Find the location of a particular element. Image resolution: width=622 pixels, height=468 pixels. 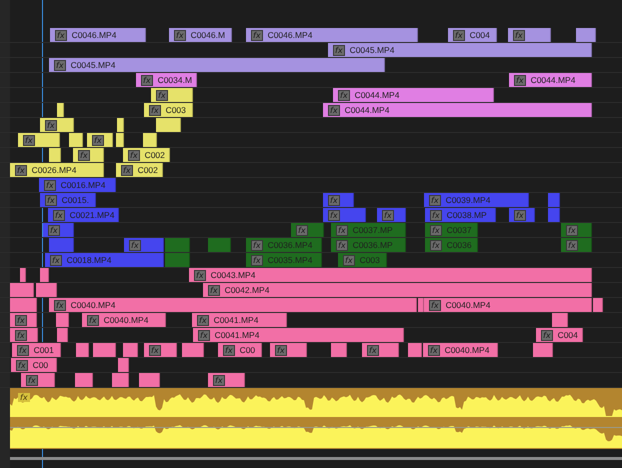

video-clip: fx C0042.MP4 is located at coordinates (397, 290).